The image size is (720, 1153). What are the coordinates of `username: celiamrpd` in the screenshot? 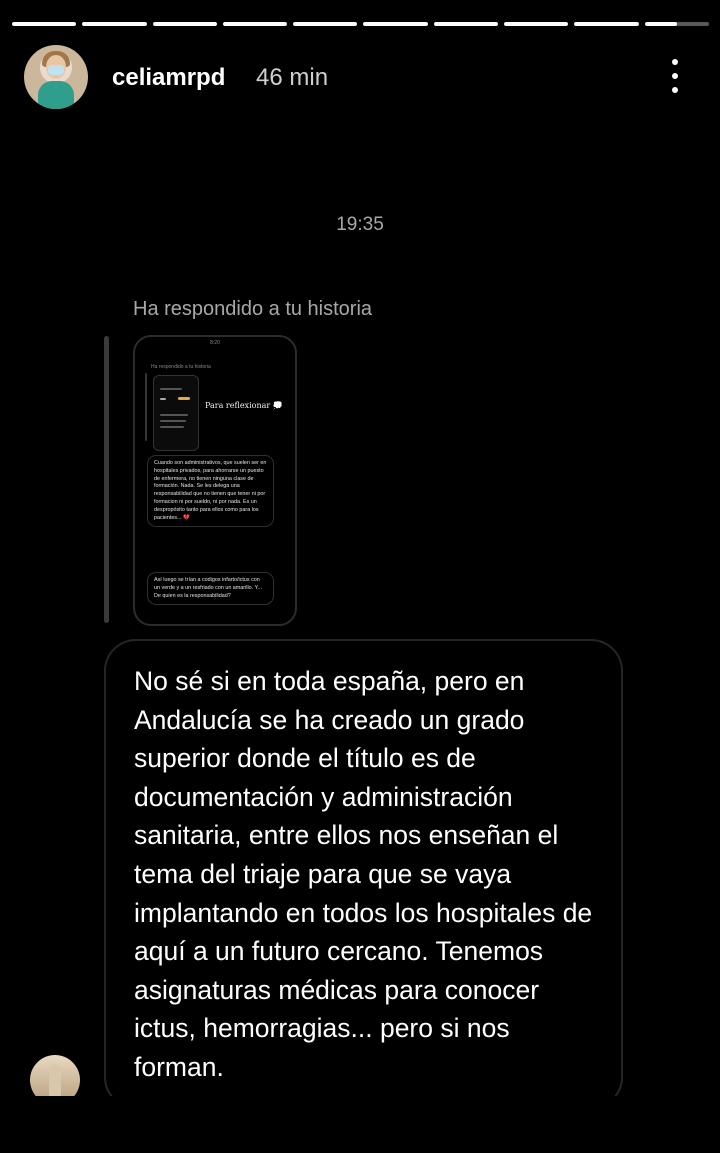 It's located at (168, 78).